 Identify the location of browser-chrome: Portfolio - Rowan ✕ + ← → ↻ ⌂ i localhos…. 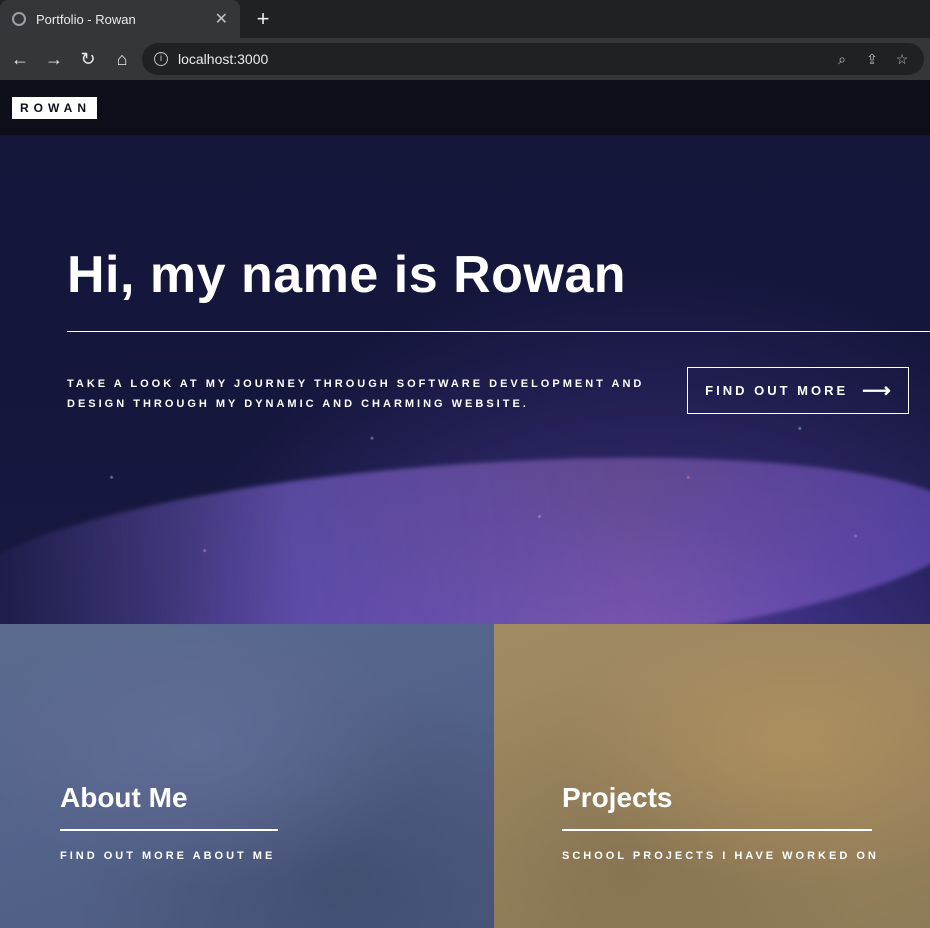
(465, 40).